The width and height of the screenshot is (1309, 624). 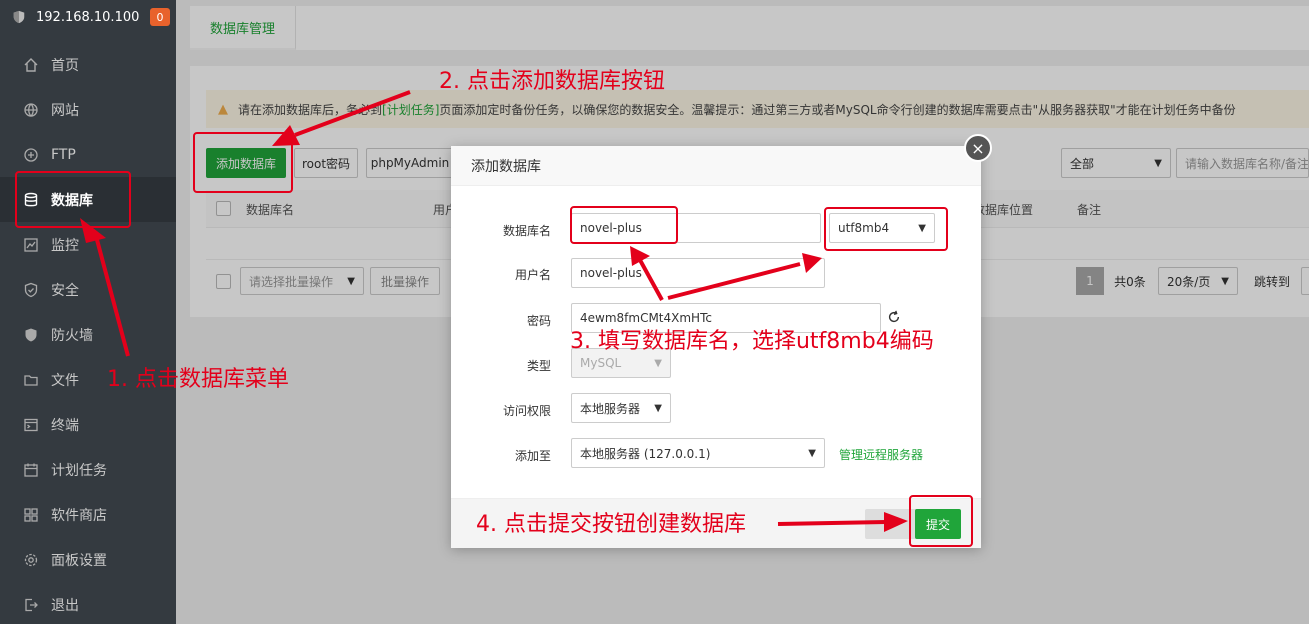 What do you see at coordinates (31, 380) in the screenshot?
I see `folder-icon` at bounding box center [31, 380].